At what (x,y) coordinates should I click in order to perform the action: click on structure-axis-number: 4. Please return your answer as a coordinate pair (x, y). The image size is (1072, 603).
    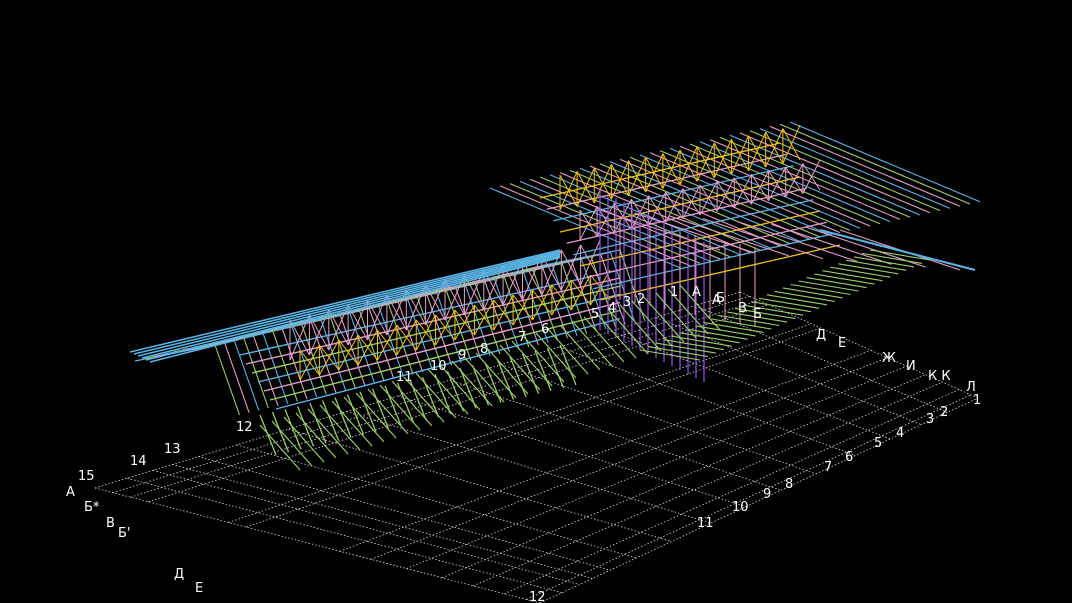
    Looking at the image, I should click on (612, 308).